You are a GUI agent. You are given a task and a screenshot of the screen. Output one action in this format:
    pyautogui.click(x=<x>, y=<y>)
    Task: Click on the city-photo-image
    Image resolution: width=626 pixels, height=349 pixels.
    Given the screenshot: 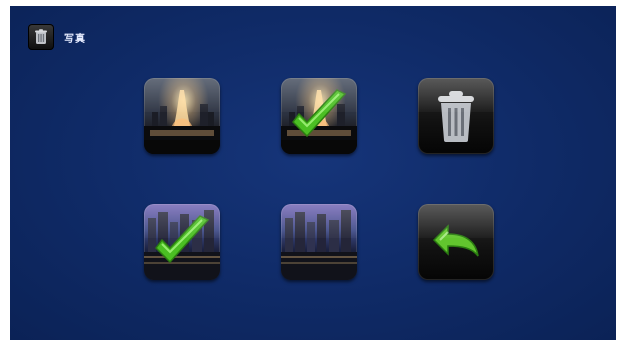 What is the action you would take?
    pyautogui.click(x=319, y=245)
    